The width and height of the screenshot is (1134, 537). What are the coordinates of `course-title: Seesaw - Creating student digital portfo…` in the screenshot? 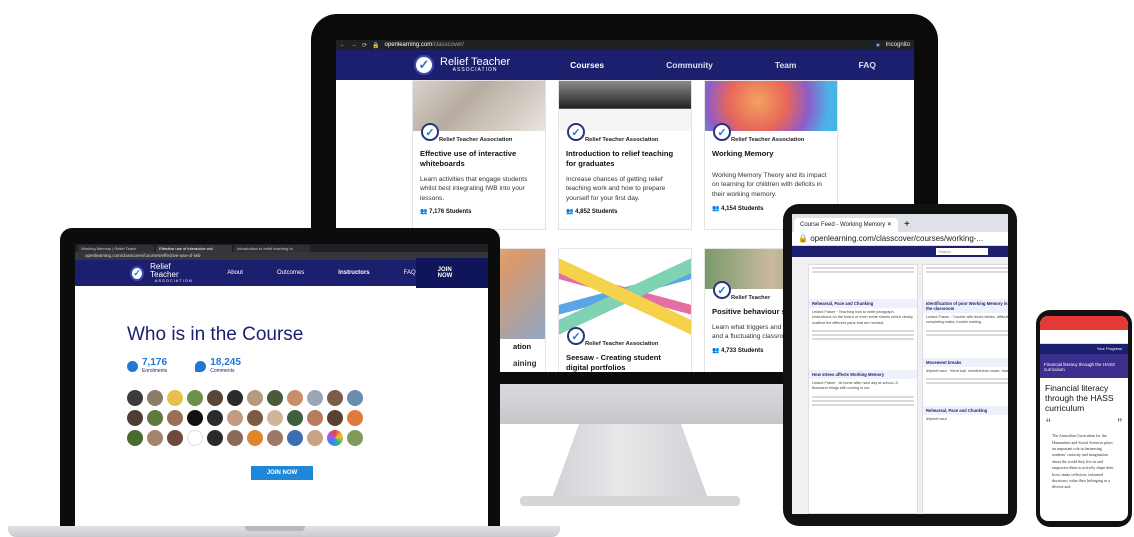 It's located at (625, 361).